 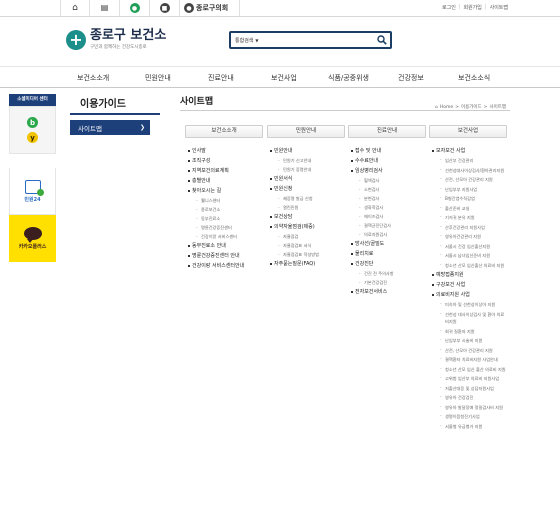 I want to click on site-logo: + 종로구 보건소 구민과 함께하는 건강도시종로, so click(x=116, y=39).